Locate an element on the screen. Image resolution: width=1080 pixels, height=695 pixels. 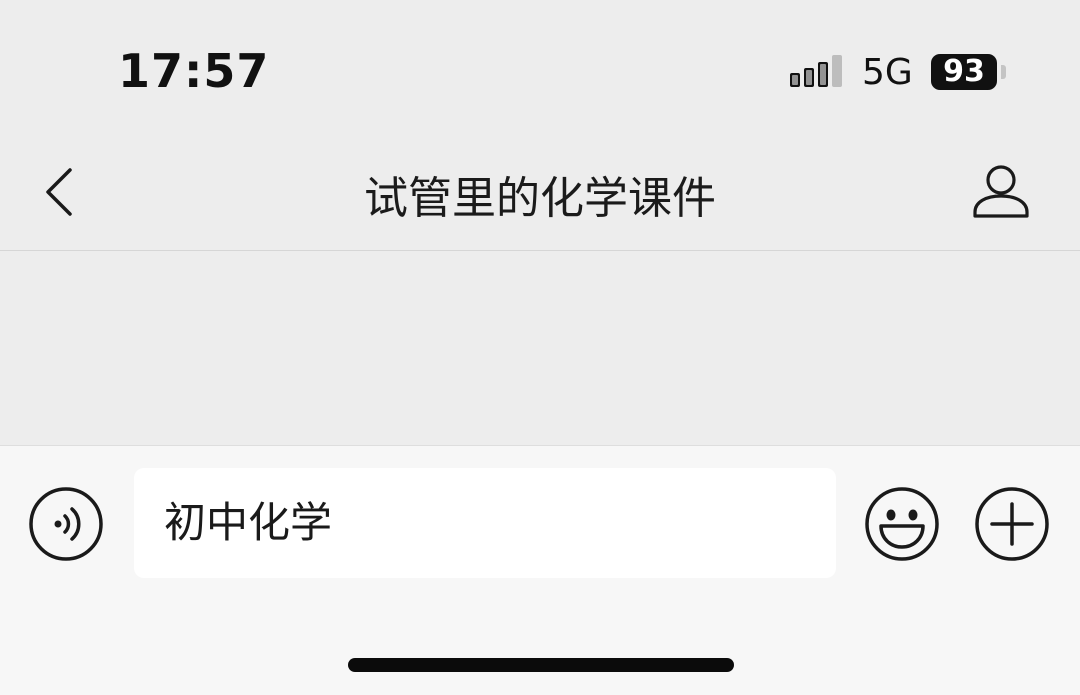
plus-icon is located at coordinates (1012, 524).